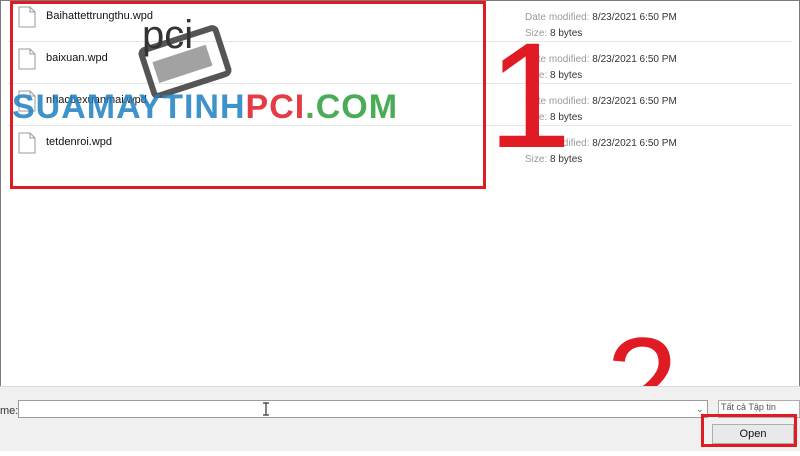 The height and width of the screenshot is (456, 800). What do you see at coordinates (749, 430) in the screenshot?
I see `highlight-box-open` at bounding box center [749, 430].